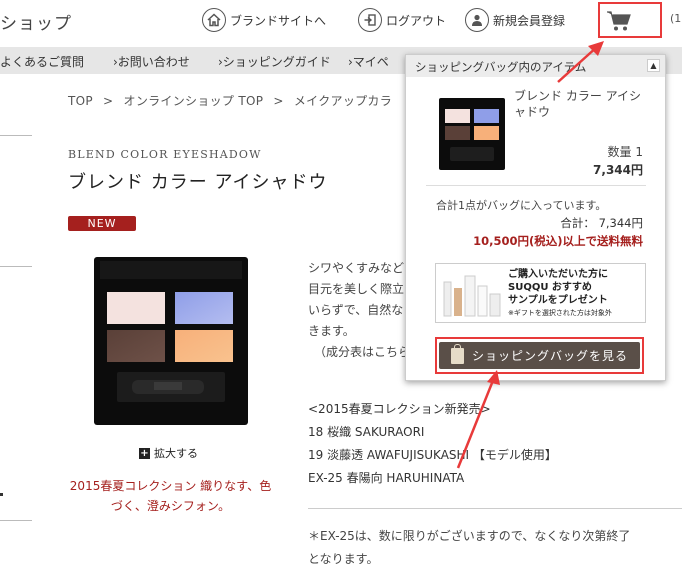  Describe the element at coordinates (170, 496) in the screenshot. I see `product-caption: 2015春夏コレクション 織りなす、色づく、澄みシフォン。` at that location.